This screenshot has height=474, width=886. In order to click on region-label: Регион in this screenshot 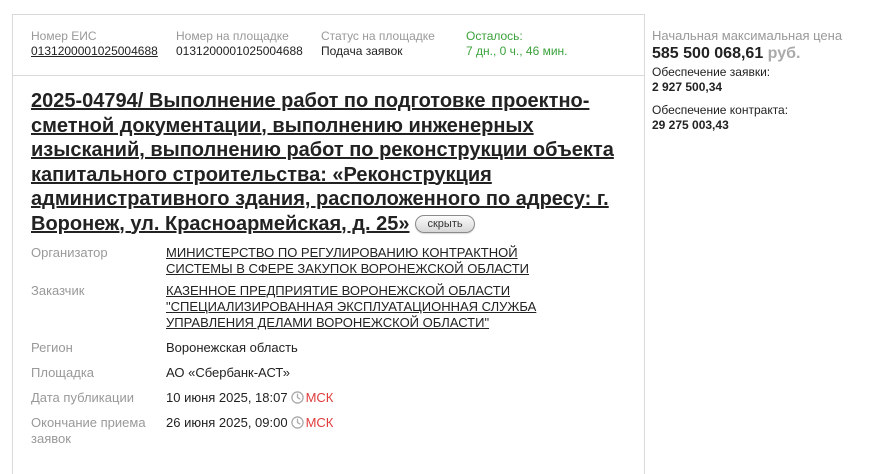, I will do `click(52, 347)`.